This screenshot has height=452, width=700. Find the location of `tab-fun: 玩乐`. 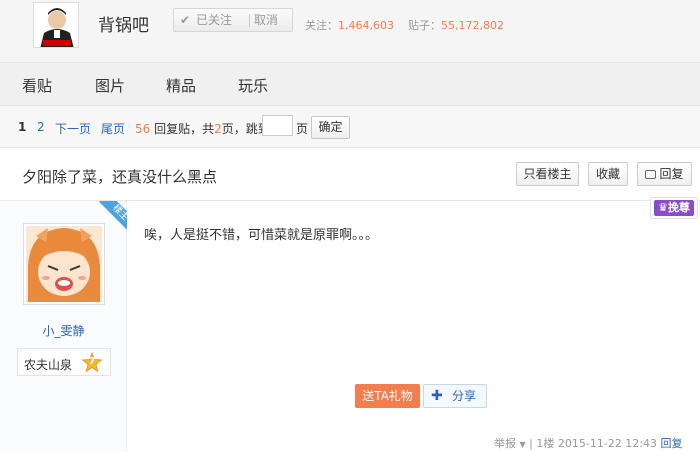

tab-fun: 玩乐 is located at coordinates (253, 85).